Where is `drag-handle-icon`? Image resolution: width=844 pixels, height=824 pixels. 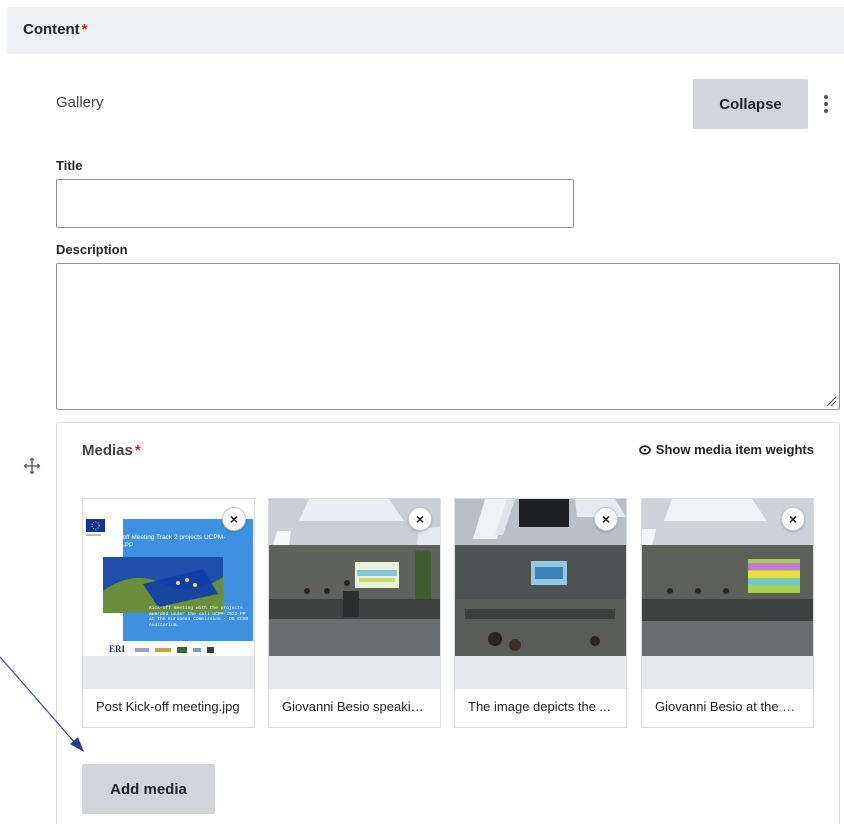 drag-handle-icon is located at coordinates (32, 466).